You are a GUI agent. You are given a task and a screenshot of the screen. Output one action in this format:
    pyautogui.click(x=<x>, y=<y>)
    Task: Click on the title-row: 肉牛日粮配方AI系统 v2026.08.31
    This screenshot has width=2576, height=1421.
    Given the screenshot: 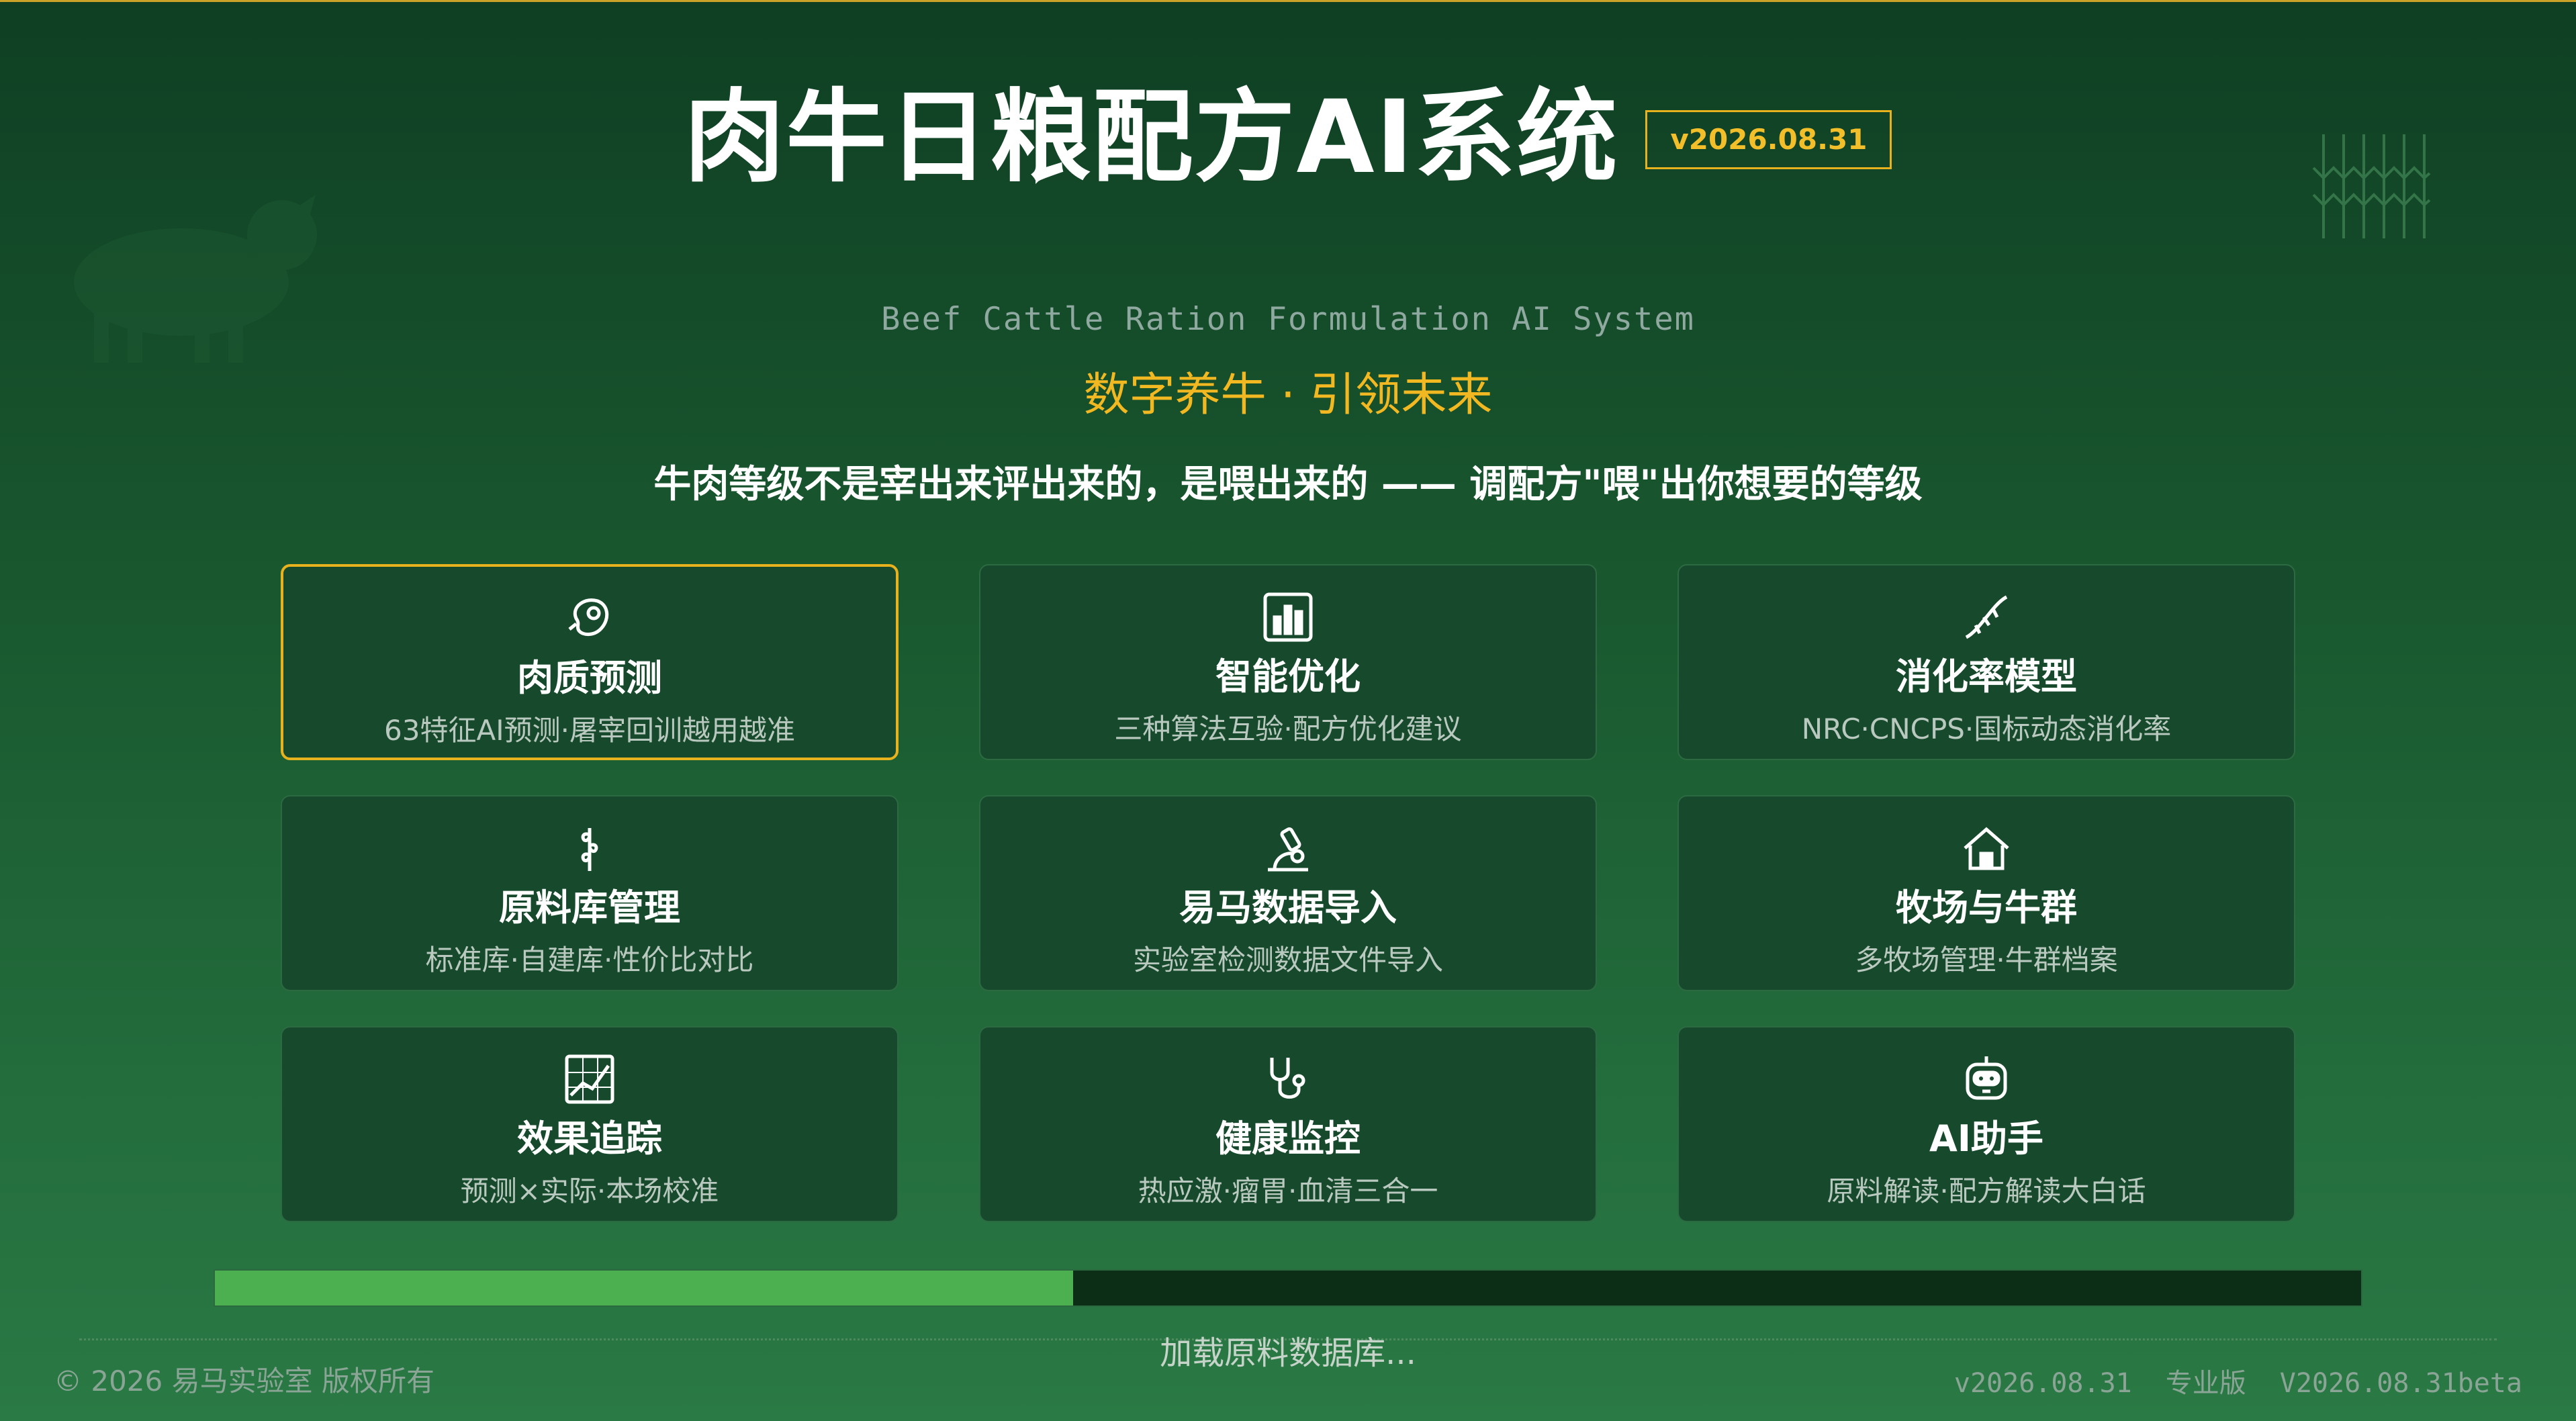 What is the action you would take?
    pyautogui.click(x=1288, y=137)
    